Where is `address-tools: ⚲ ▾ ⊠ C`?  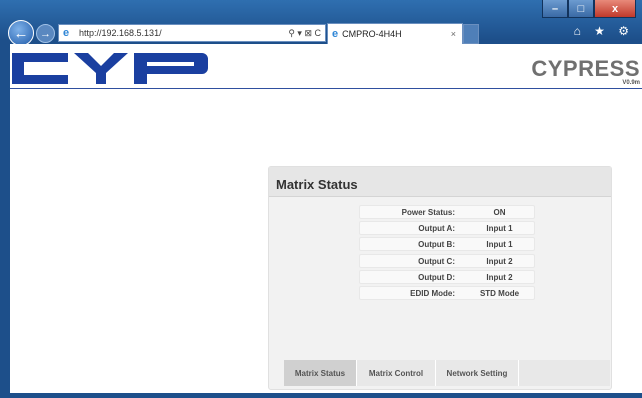 address-tools: ⚲ ▾ ⊠ C is located at coordinates (306, 33).